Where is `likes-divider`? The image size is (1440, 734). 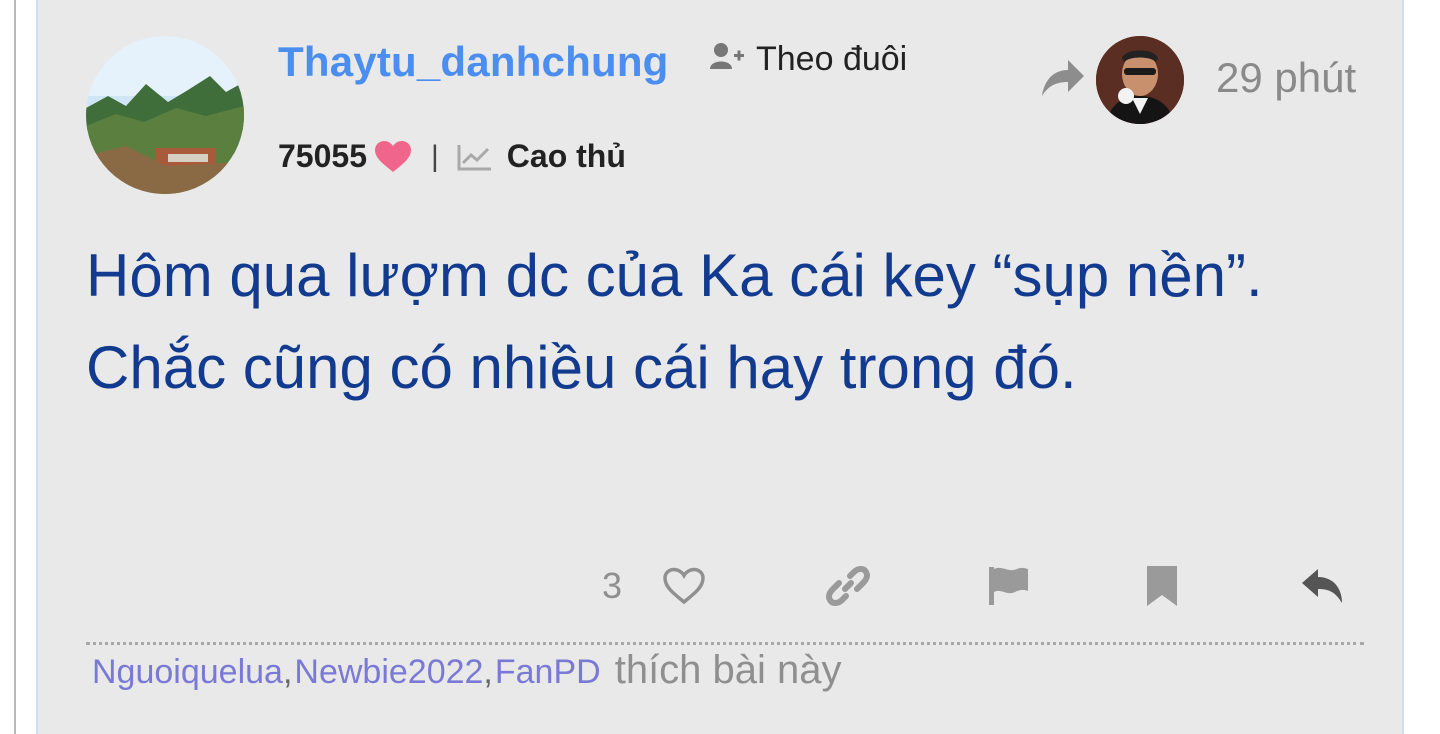
likes-divider is located at coordinates (725, 643).